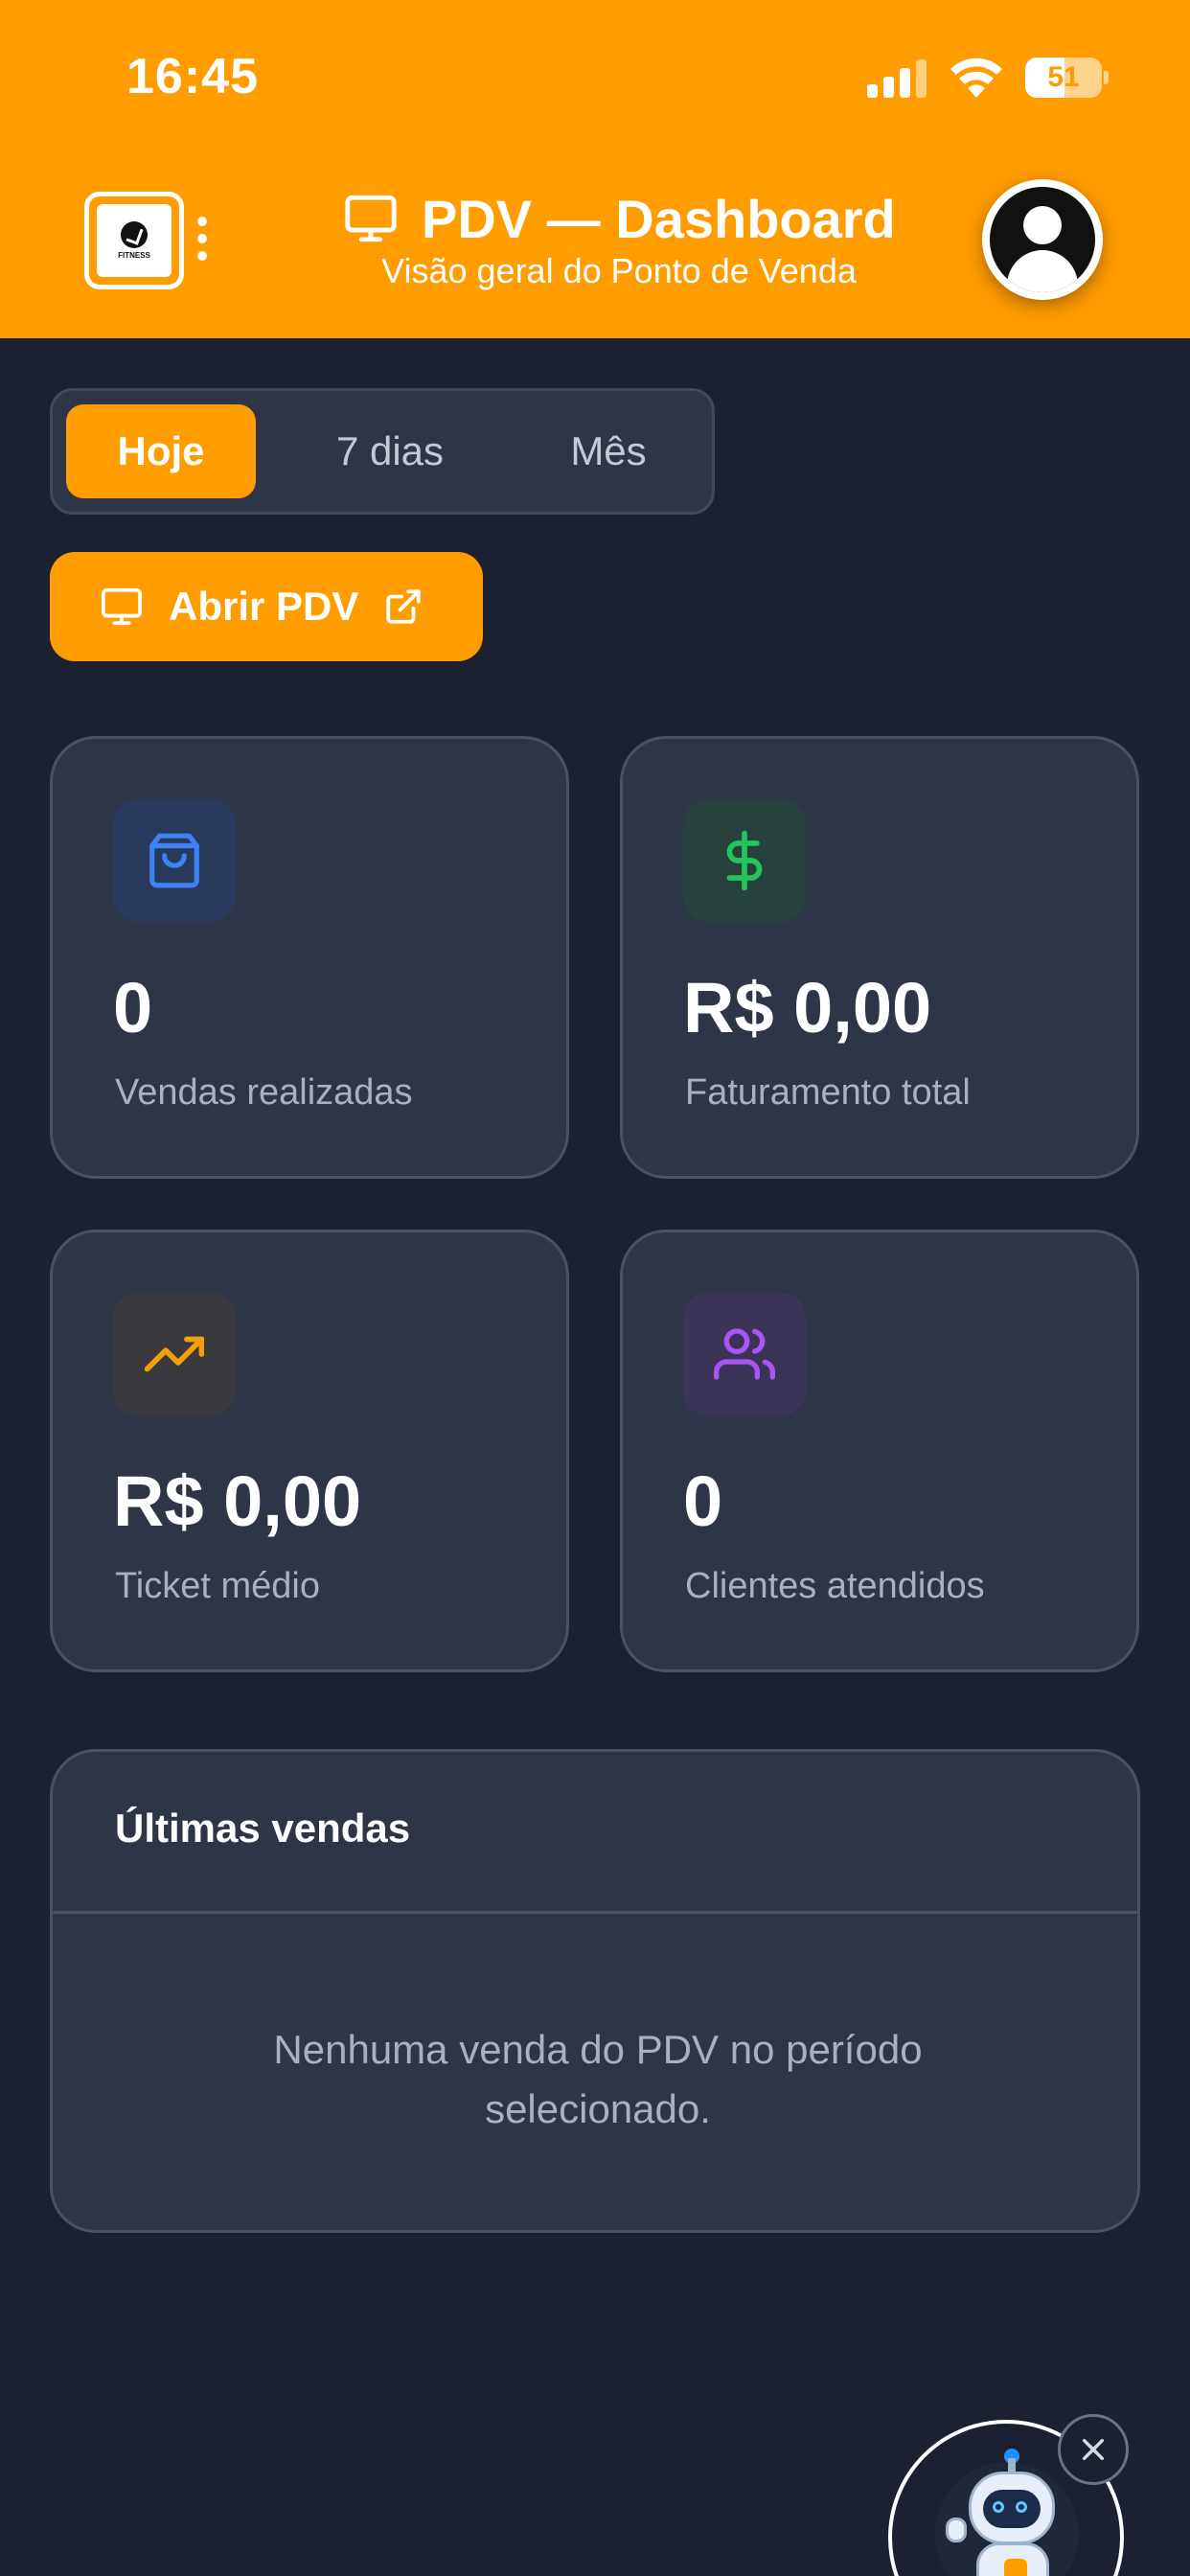 This screenshot has width=1190, height=2576. Describe the element at coordinates (880, 1451) in the screenshot. I see `stat-card-customers: 0 Clientes atendidos` at that location.